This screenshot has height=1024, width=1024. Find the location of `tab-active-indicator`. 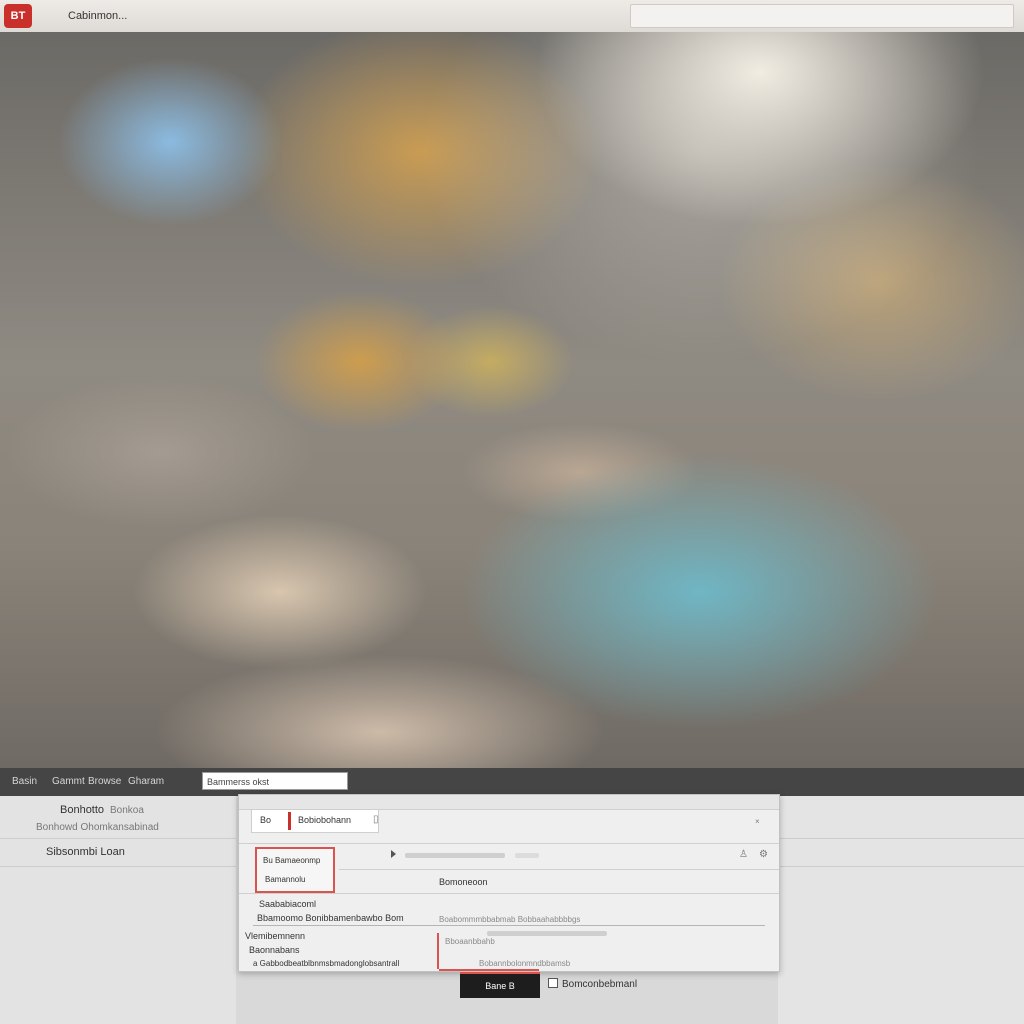

tab-active-indicator is located at coordinates (289, 821).